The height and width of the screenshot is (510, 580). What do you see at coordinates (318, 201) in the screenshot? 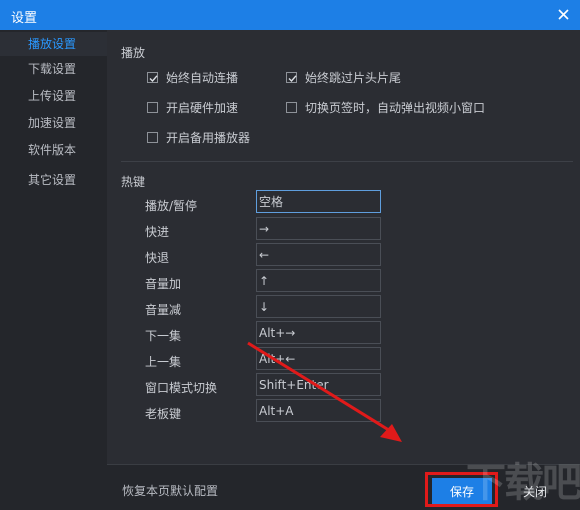
I see `hotkey-play-pause-input` at bounding box center [318, 201].